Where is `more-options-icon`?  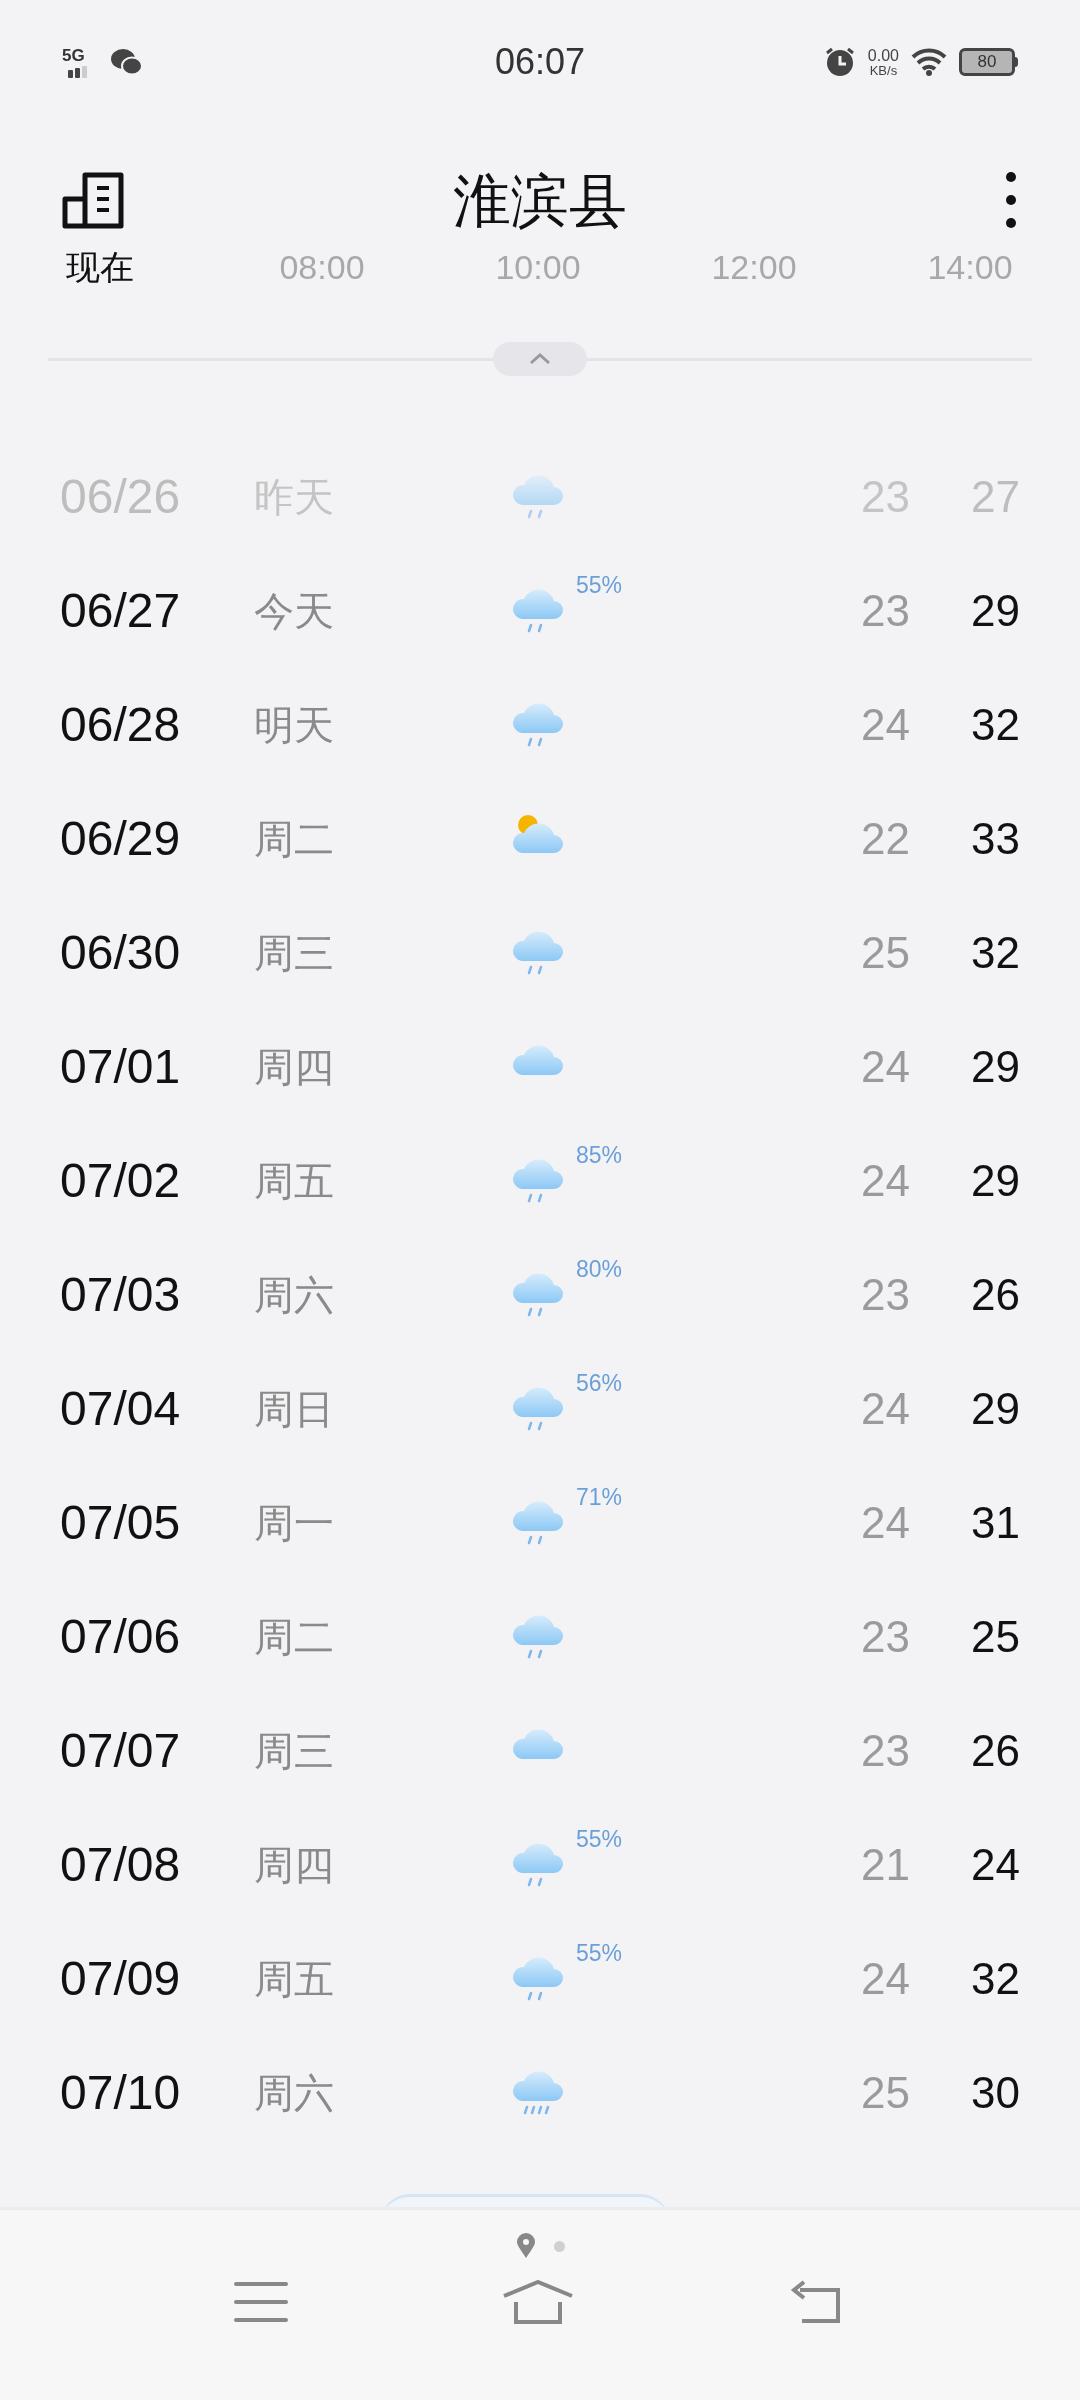 more-options-icon is located at coordinates (1011, 200).